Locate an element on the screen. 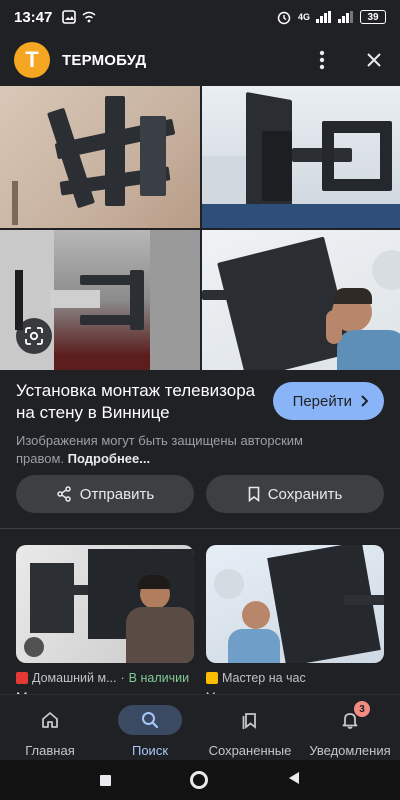  product-tag-icon is located at coordinates (34, 647).